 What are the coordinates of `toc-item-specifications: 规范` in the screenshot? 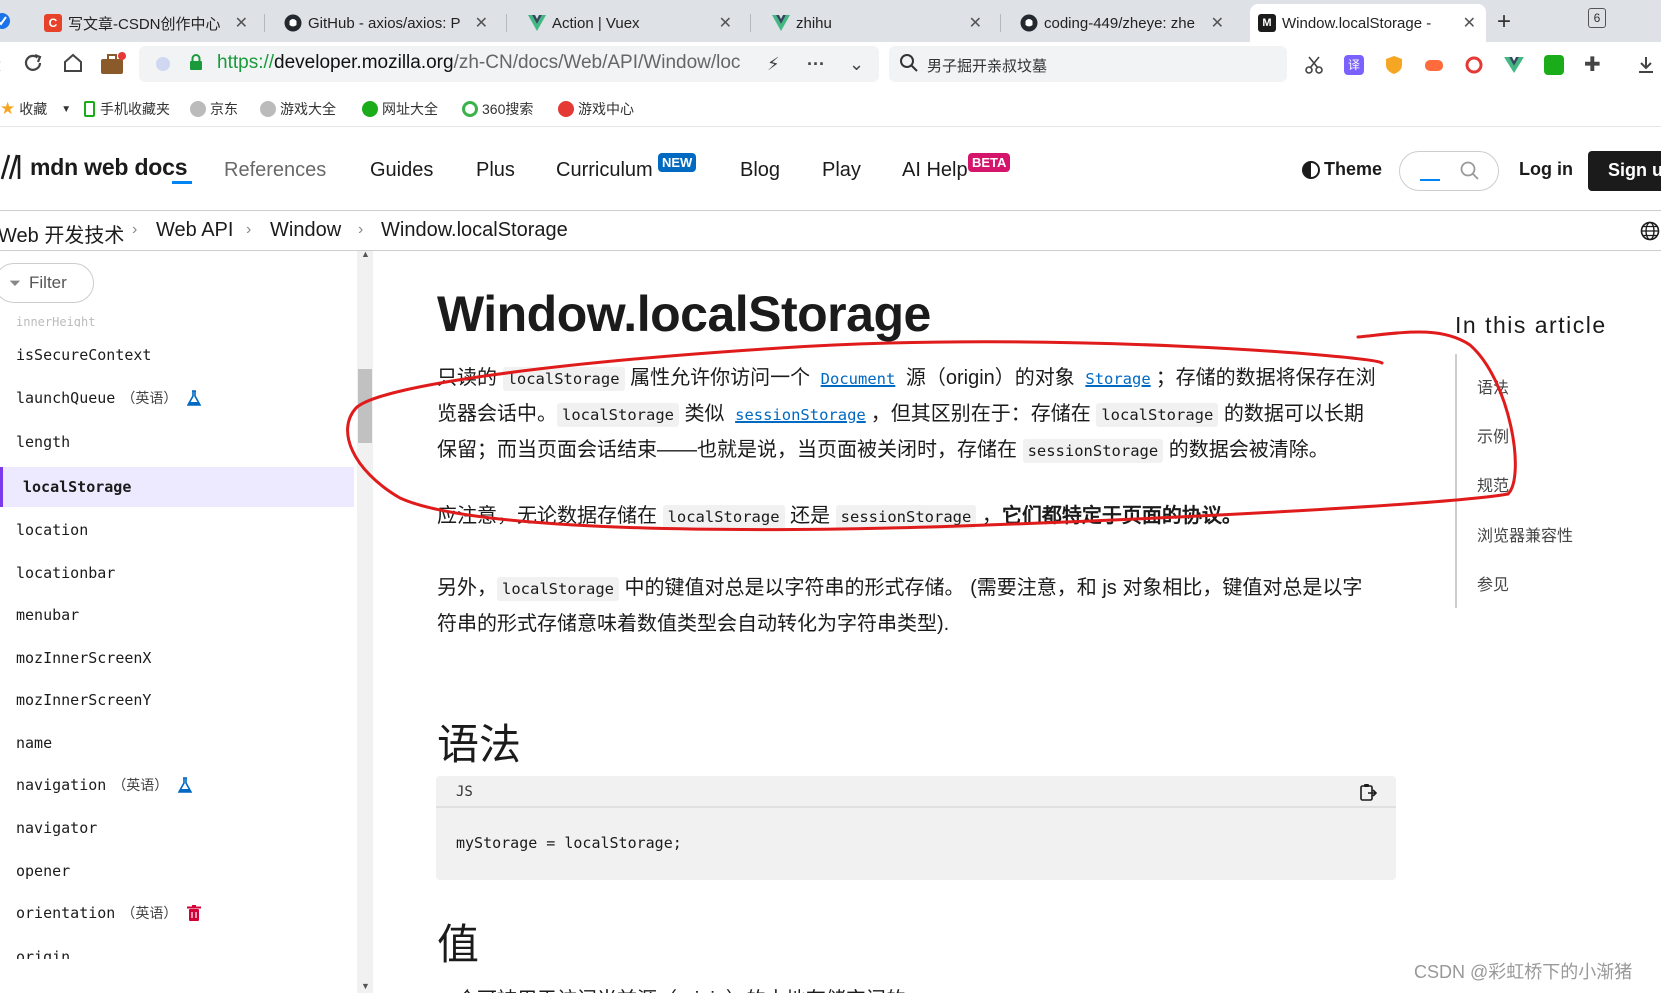 It's located at (1493, 484).